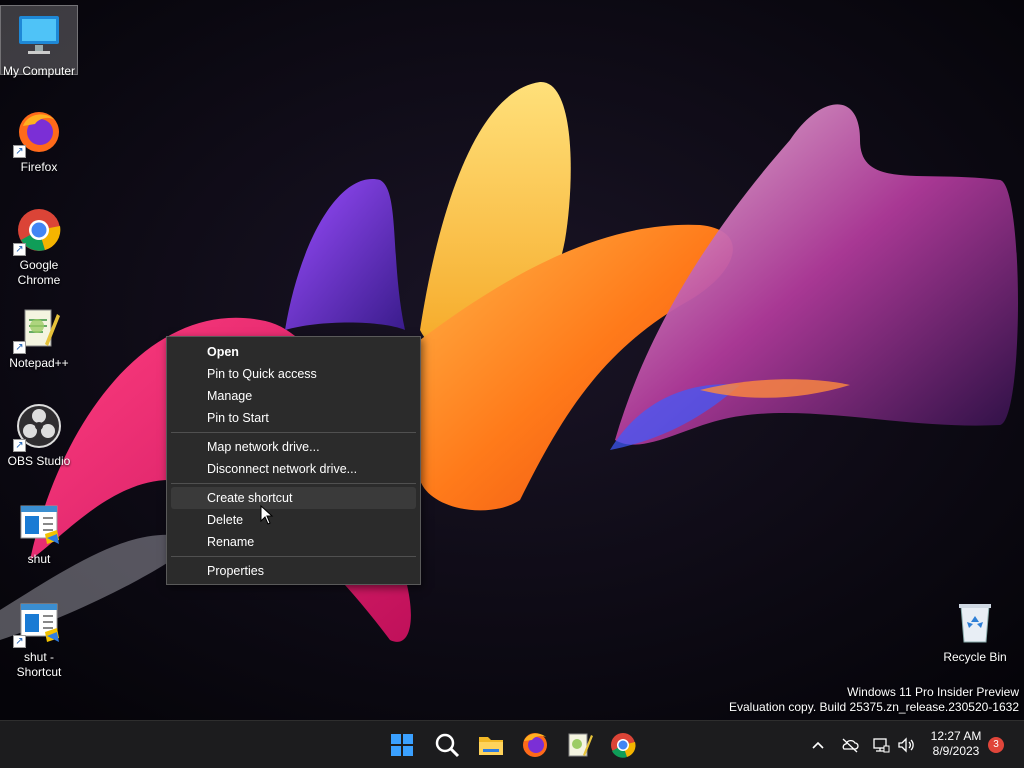  I want to click on search-icon, so click(447, 745).